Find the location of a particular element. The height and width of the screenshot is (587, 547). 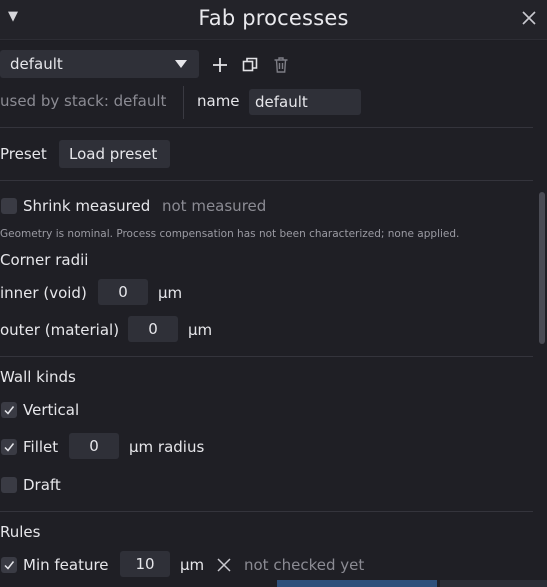

trash-icon is located at coordinates (281, 65).